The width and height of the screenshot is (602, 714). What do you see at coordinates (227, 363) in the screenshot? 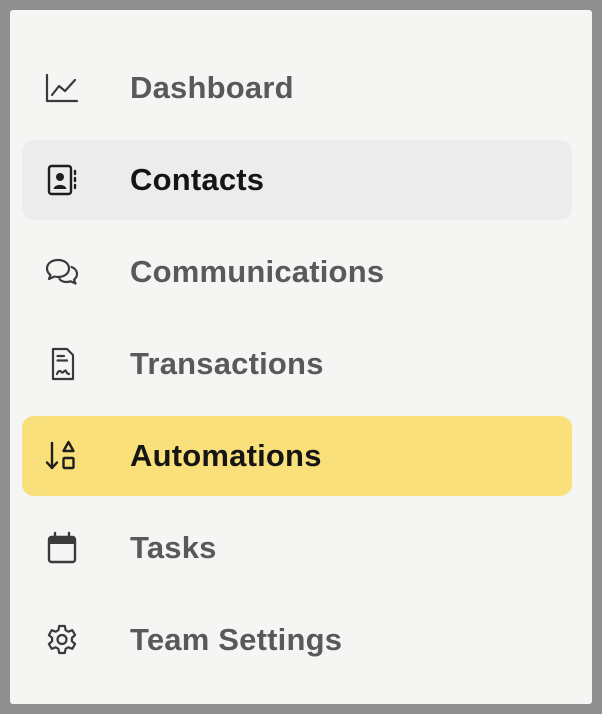
I see `sidebar-item-label: Transactions` at bounding box center [227, 363].